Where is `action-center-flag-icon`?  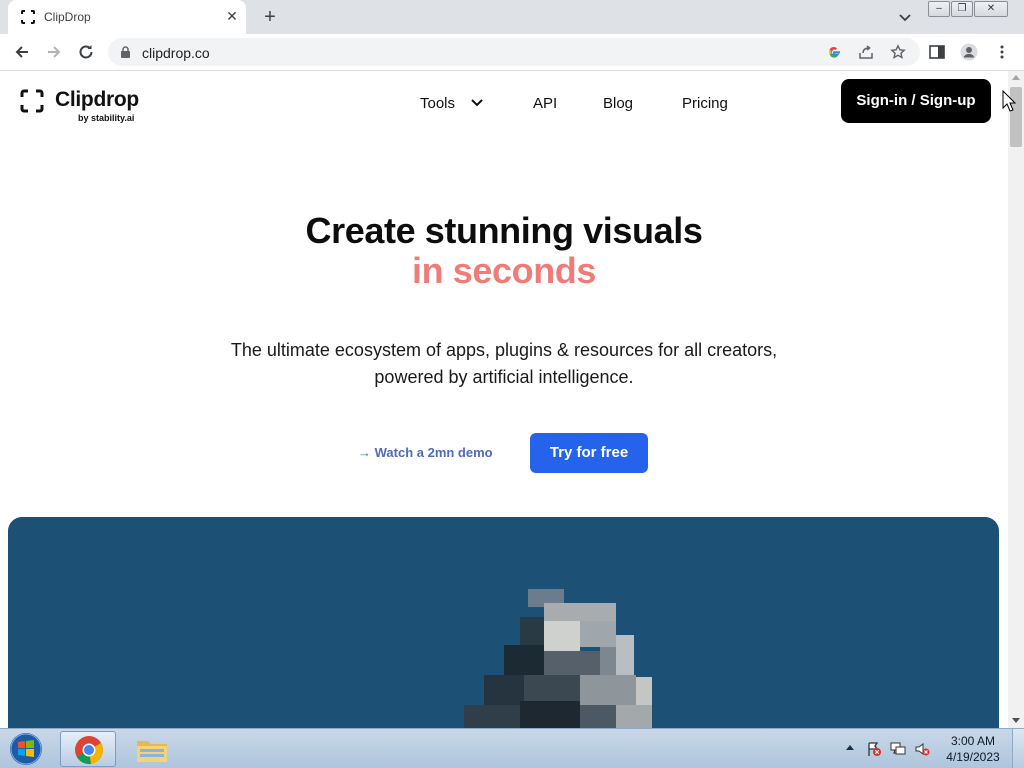
action-center-flag-icon is located at coordinates (874, 749).